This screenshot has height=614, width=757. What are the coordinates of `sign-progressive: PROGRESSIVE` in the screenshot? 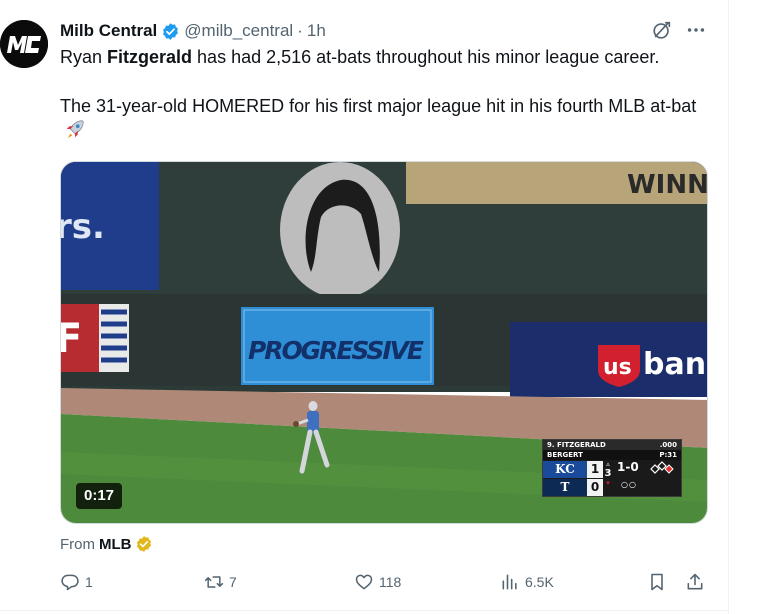 It's located at (336, 350).